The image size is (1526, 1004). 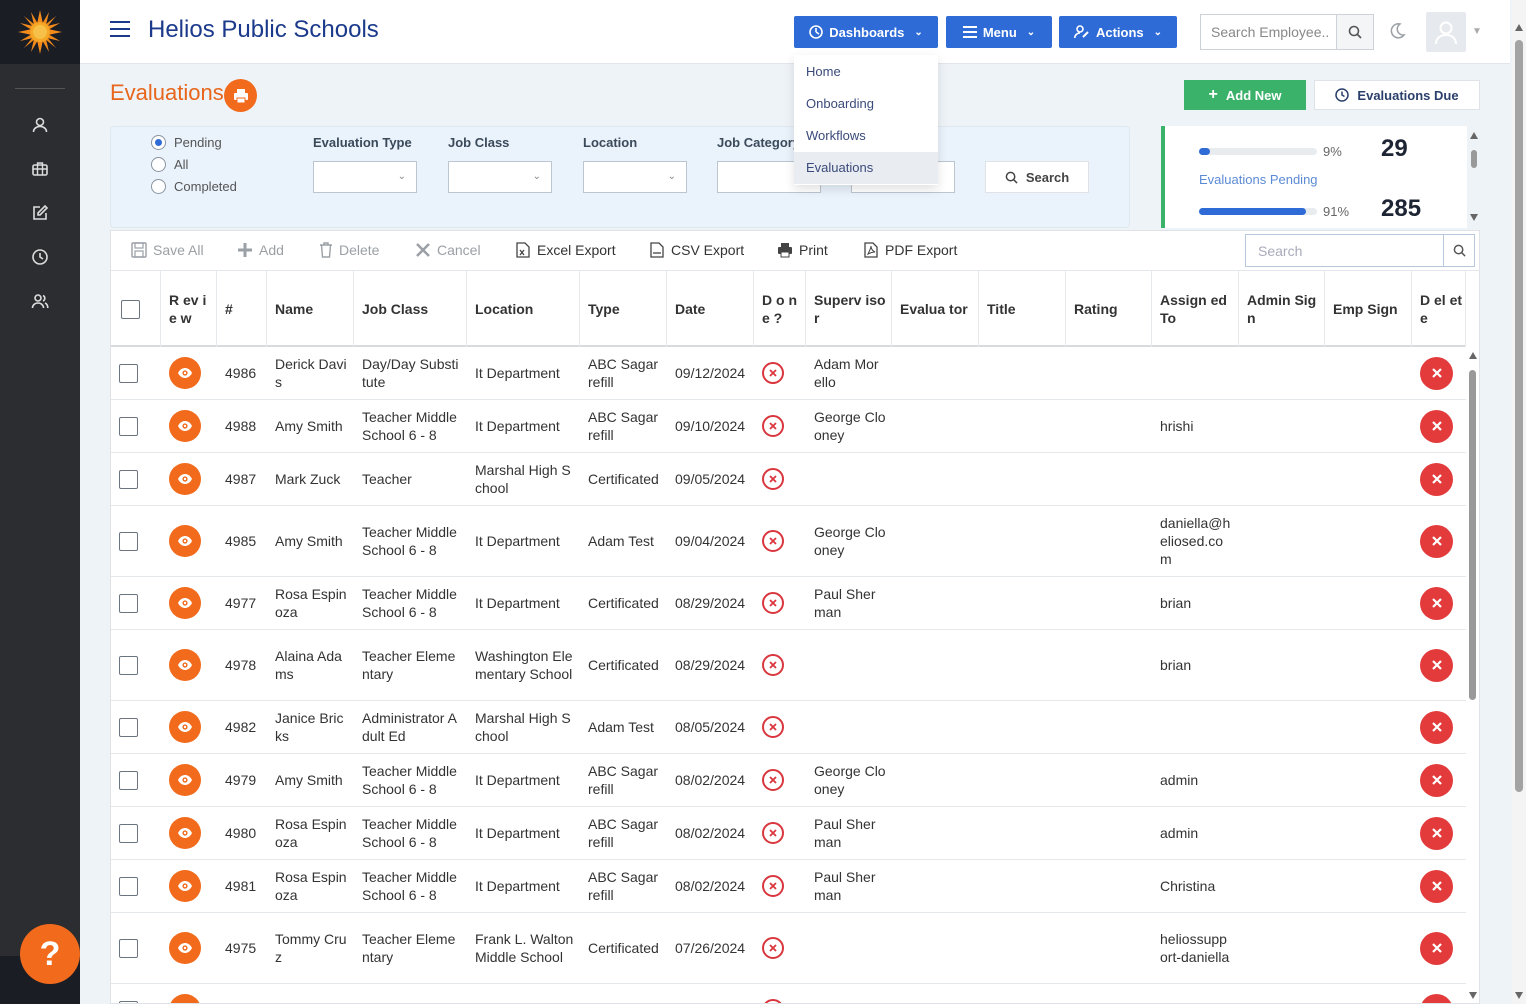 I want to click on dropdown-item-workflows: Workflows, so click(x=866, y=136).